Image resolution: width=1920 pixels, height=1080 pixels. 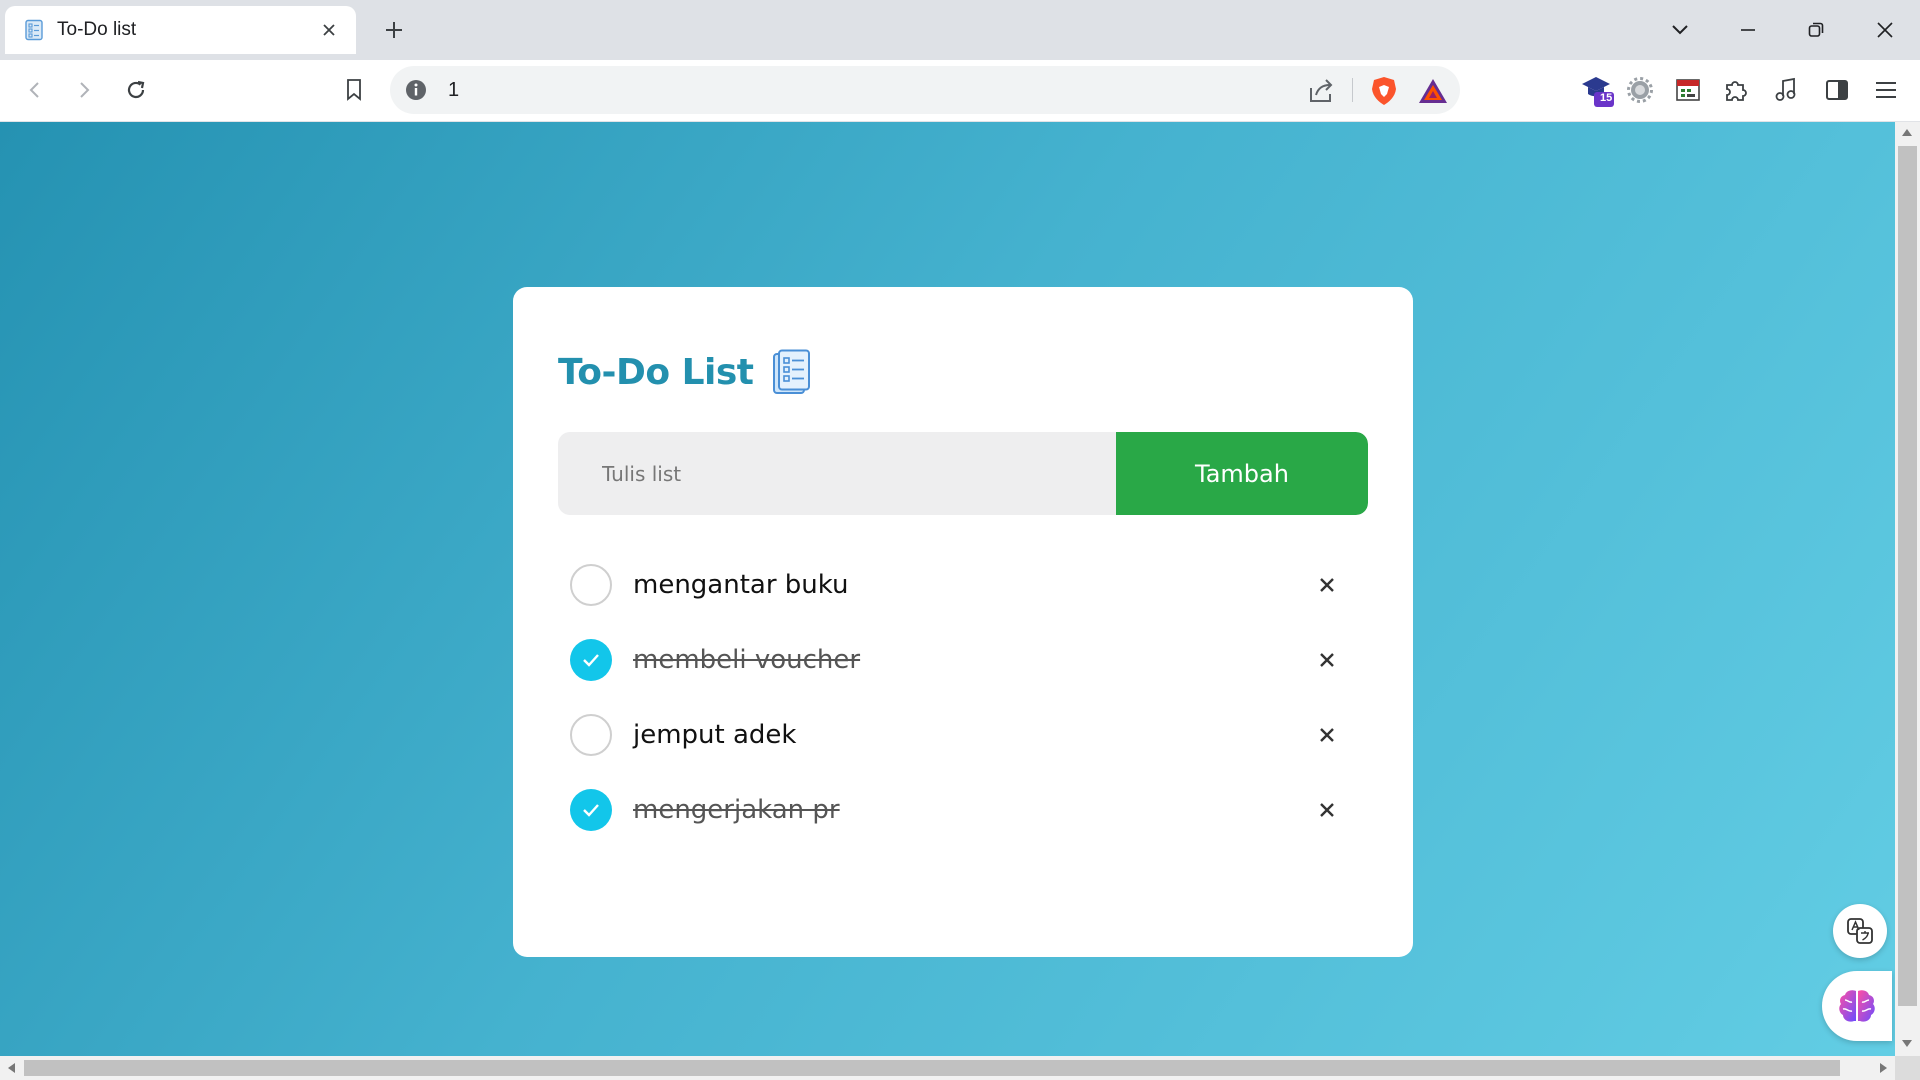 I want to click on translate-icon, so click(x=1860, y=931).